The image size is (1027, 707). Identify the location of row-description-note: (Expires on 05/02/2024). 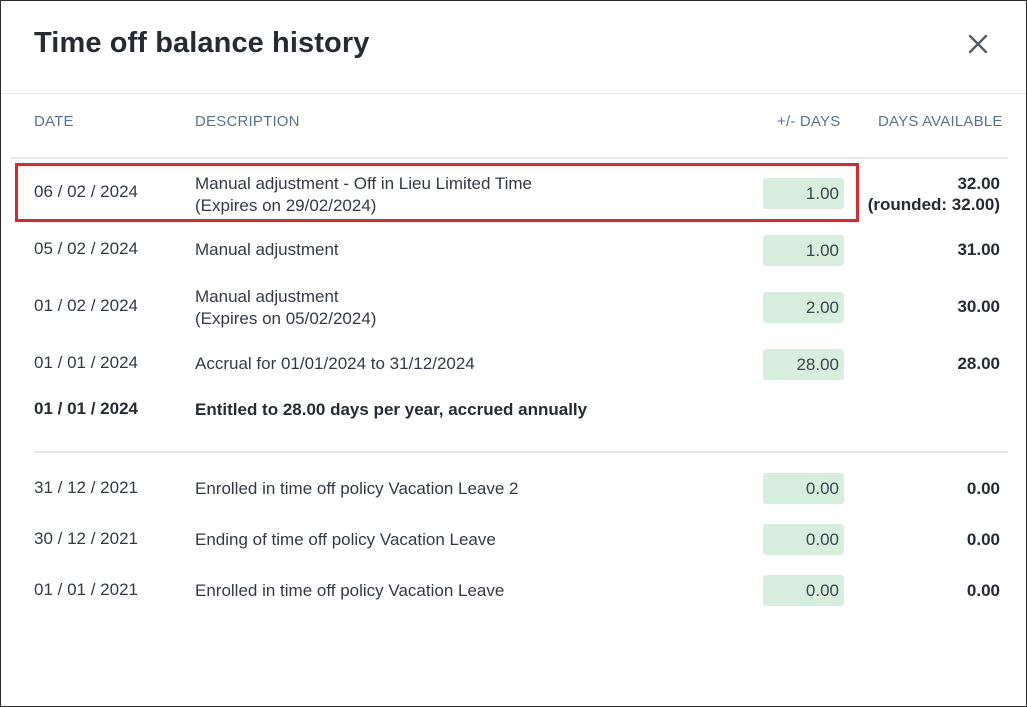
(286, 318).